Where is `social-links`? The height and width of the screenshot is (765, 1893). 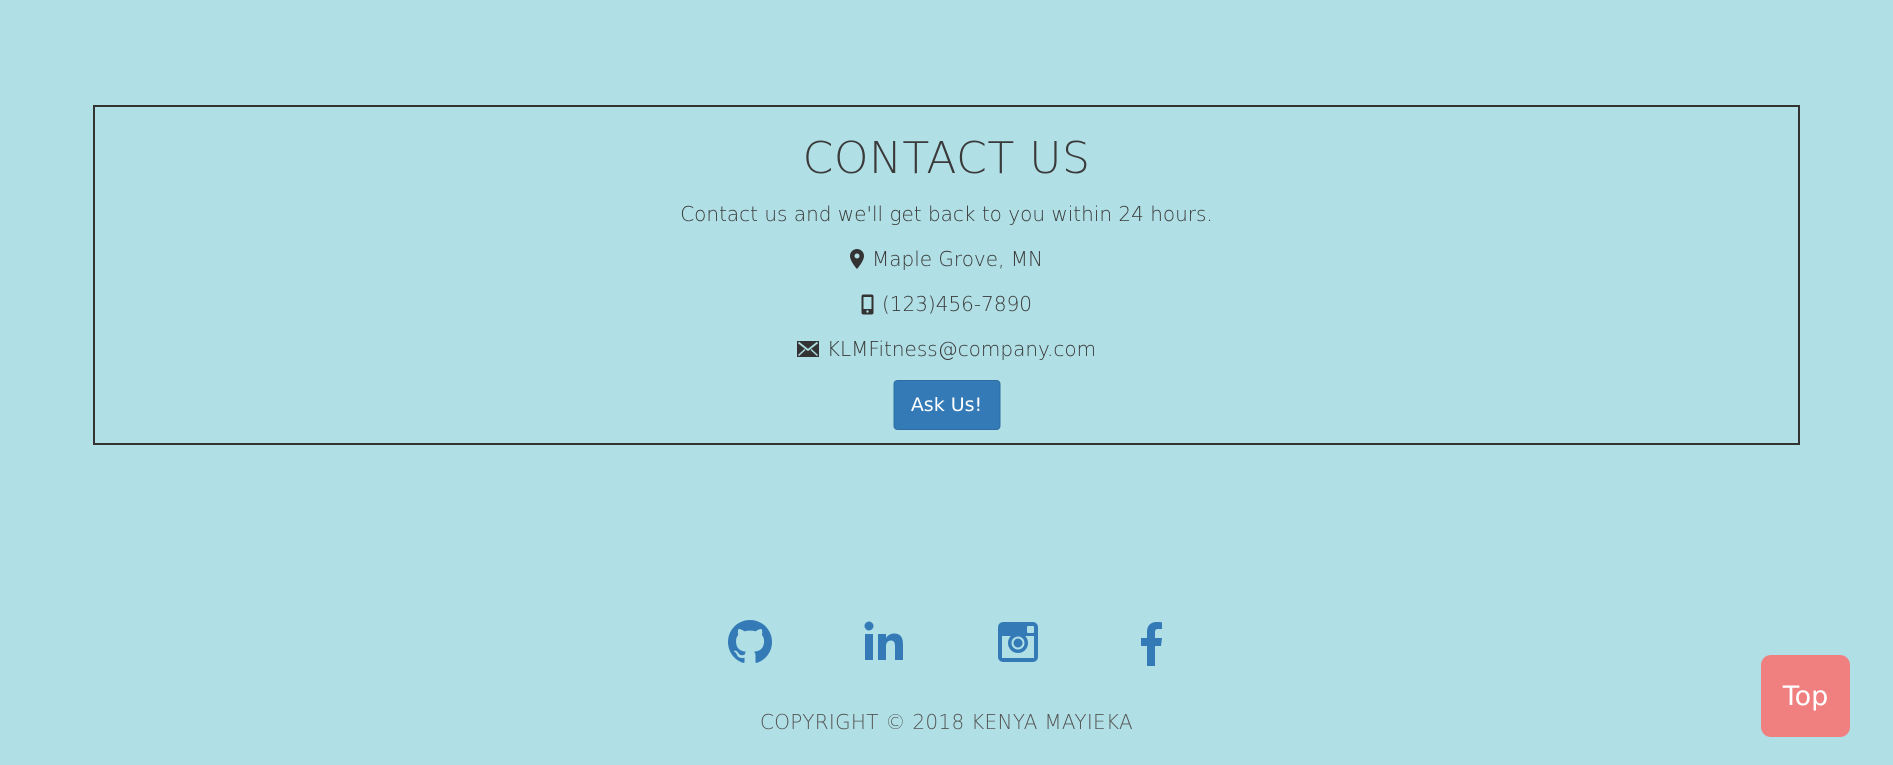 social-links is located at coordinates (946, 645).